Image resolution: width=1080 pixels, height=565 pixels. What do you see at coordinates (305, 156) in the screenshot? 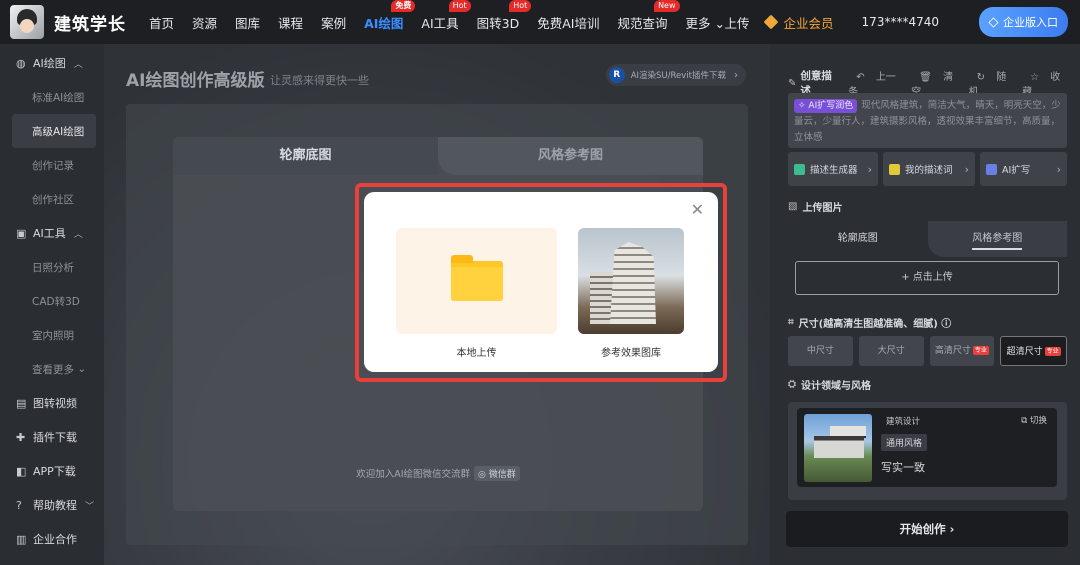
I see `tab-outline-image: 轮廓底图` at bounding box center [305, 156].